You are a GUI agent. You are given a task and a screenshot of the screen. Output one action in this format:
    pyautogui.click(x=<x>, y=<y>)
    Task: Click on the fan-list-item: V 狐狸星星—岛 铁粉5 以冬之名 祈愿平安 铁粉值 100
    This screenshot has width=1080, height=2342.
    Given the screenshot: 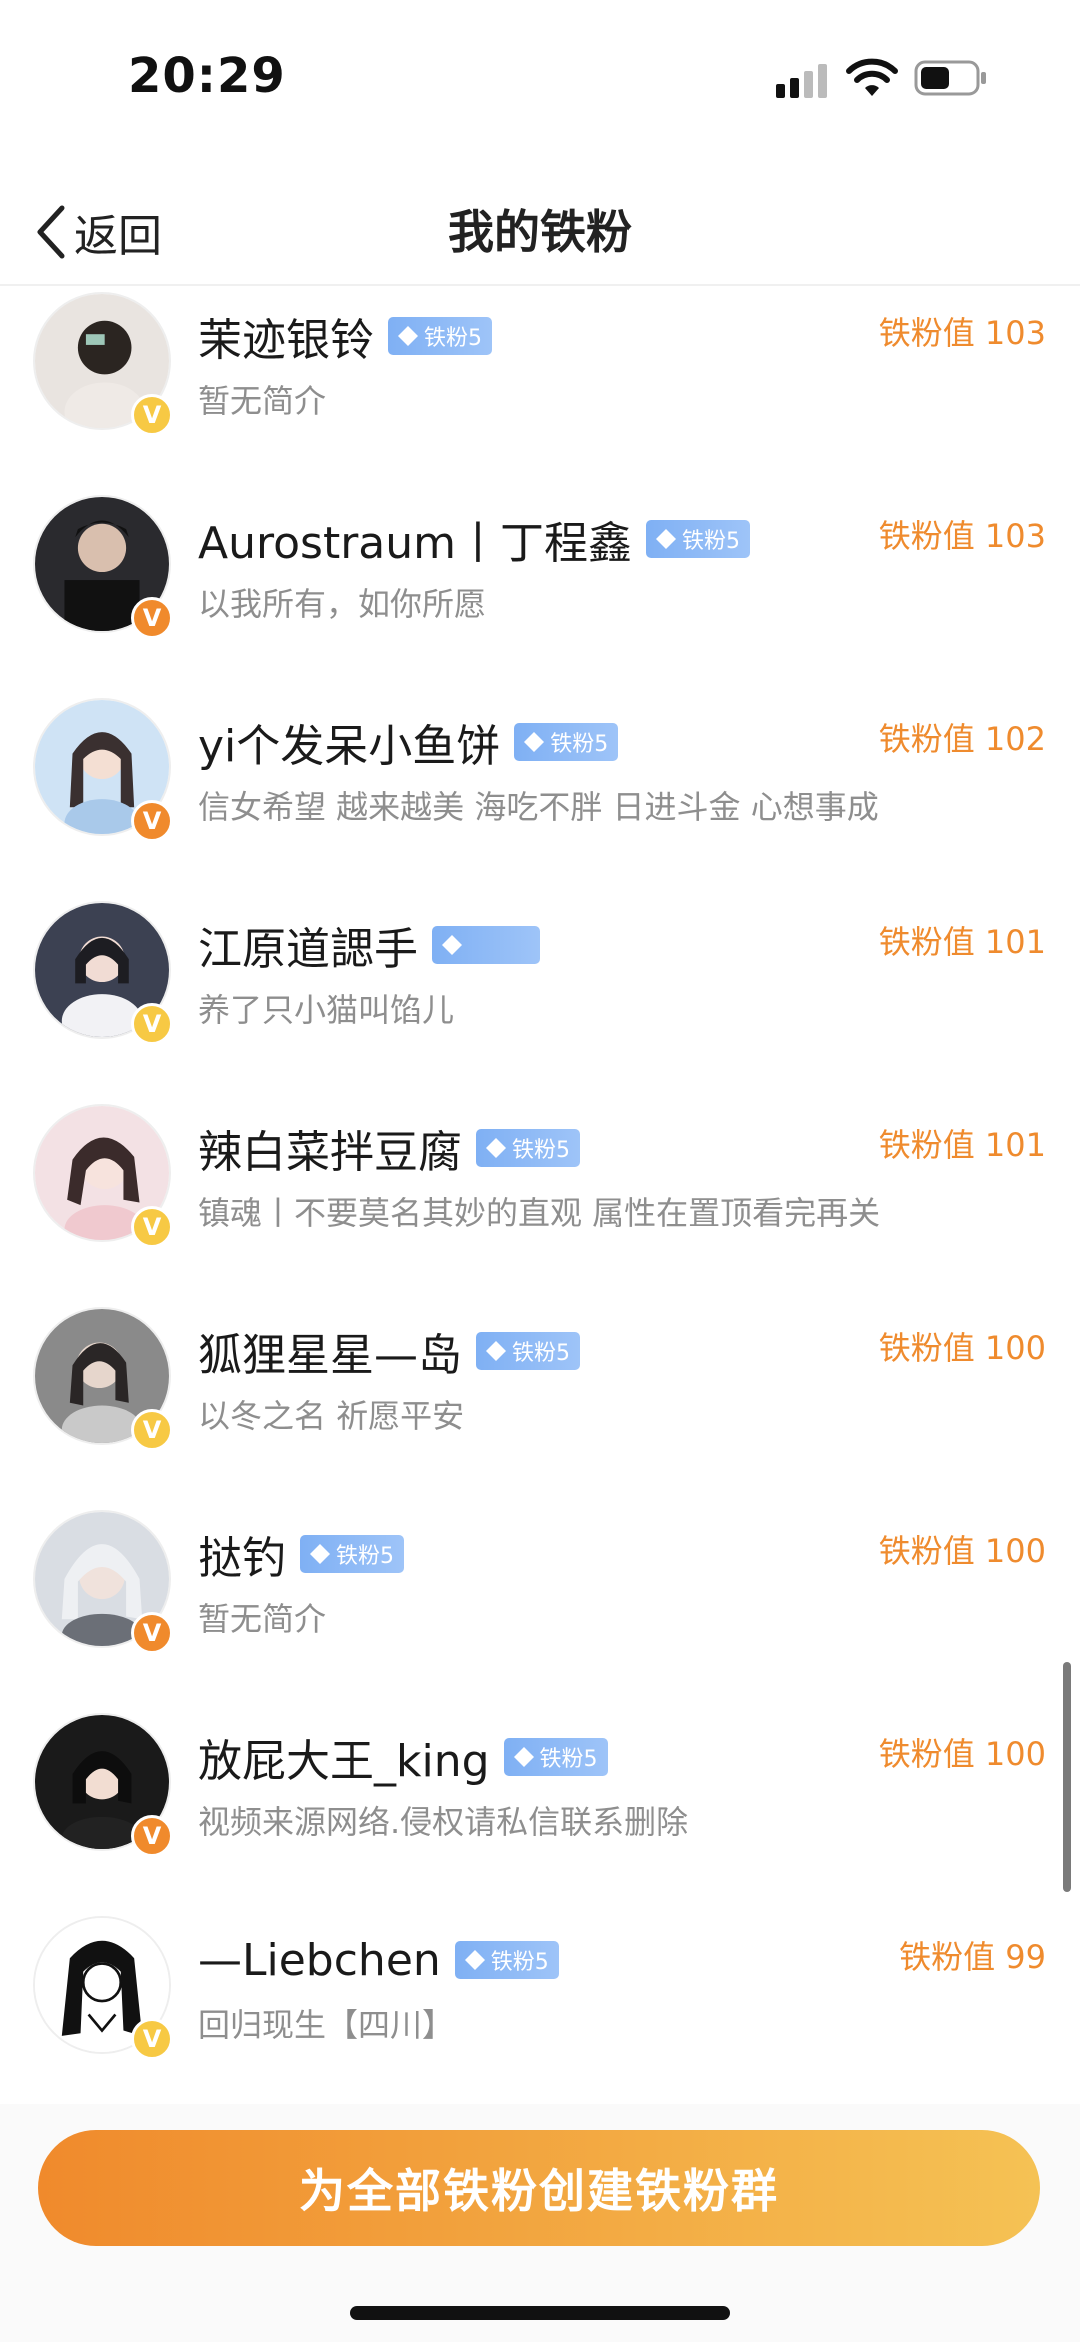 What is the action you would take?
    pyautogui.click(x=540, y=1402)
    